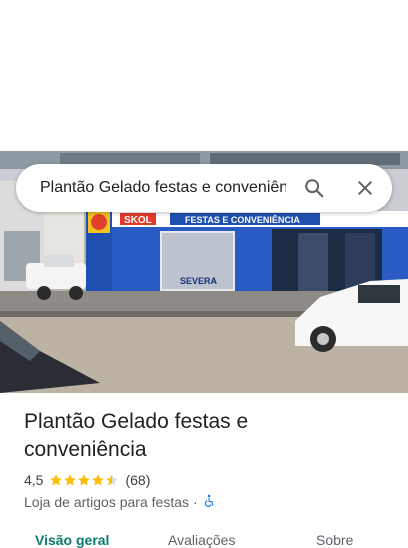 This screenshot has height=548, width=408. What do you see at coordinates (106, 502) in the screenshot?
I see `place-category: Loja de artigos para festas` at bounding box center [106, 502].